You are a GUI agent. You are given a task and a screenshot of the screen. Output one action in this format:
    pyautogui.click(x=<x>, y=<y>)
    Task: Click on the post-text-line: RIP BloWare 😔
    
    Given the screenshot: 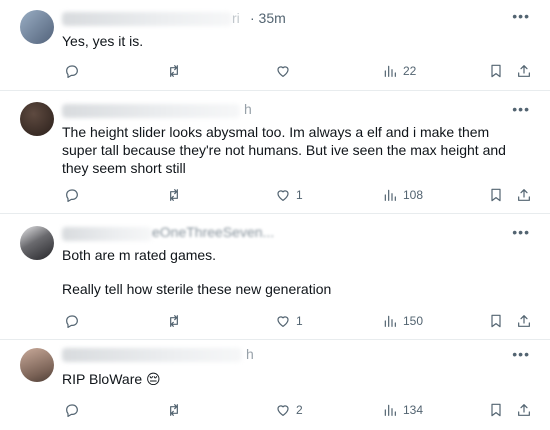 What is the action you would take?
    pyautogui.click(x=111, y=379)
    